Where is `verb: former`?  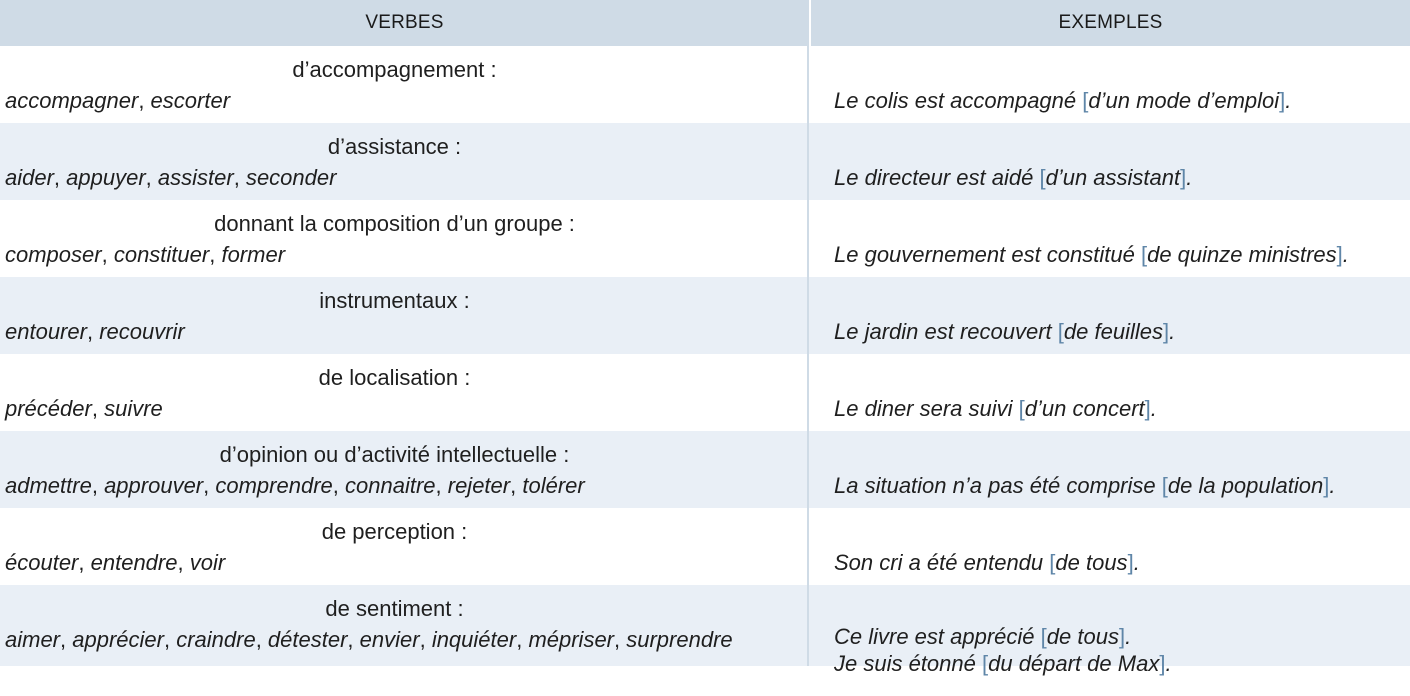
verb: former is located at coordinates (253, 254).